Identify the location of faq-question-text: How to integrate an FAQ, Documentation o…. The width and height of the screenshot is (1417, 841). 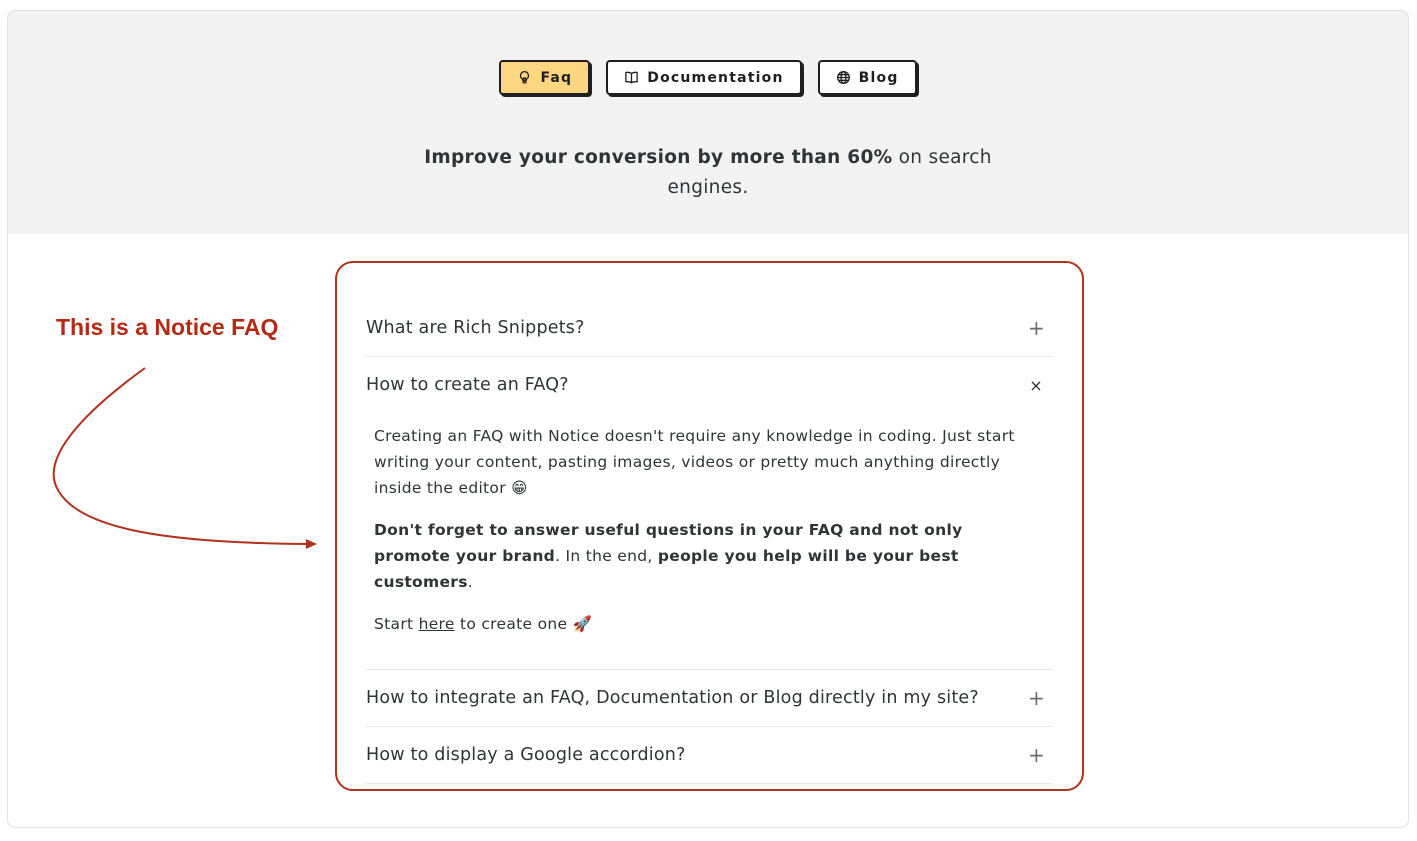
(672, 698).